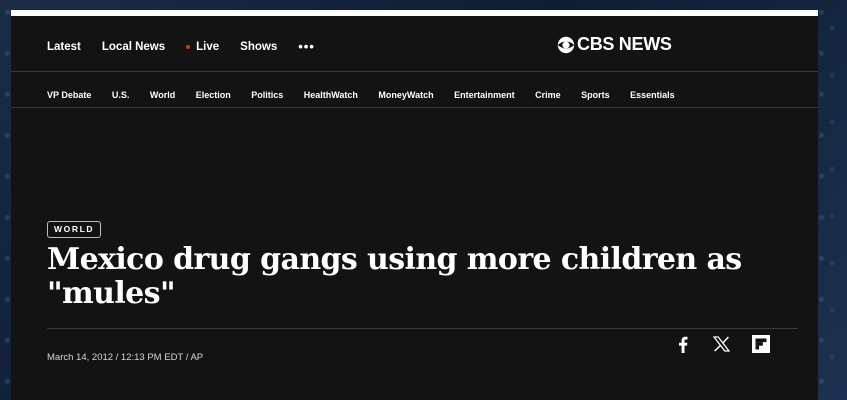 The image size is (847, 400). I want to click on live-dot-icon, so click(188, 46).